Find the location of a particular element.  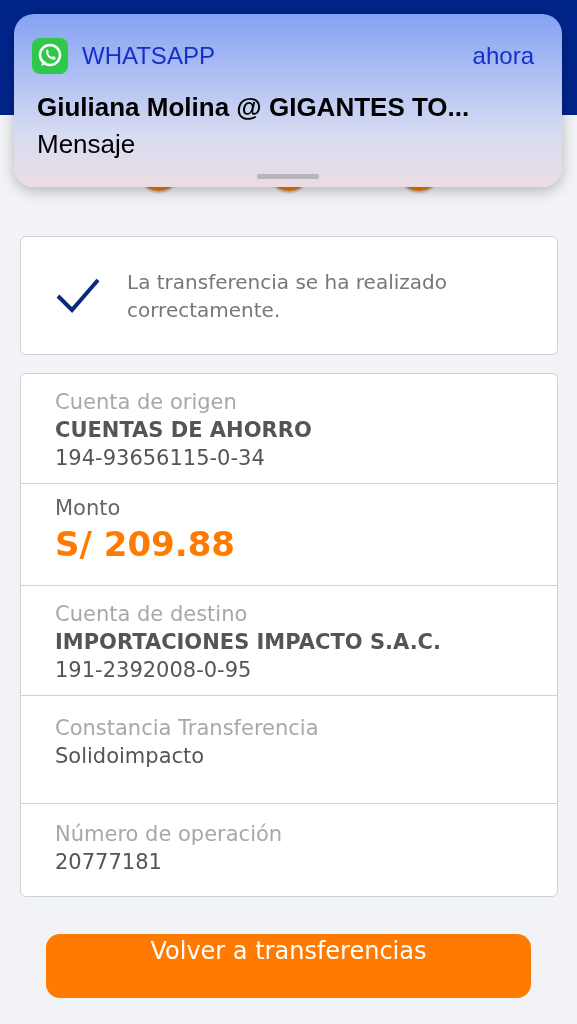

field-label: Cuenta de destino is located at coordinates (152, 614).